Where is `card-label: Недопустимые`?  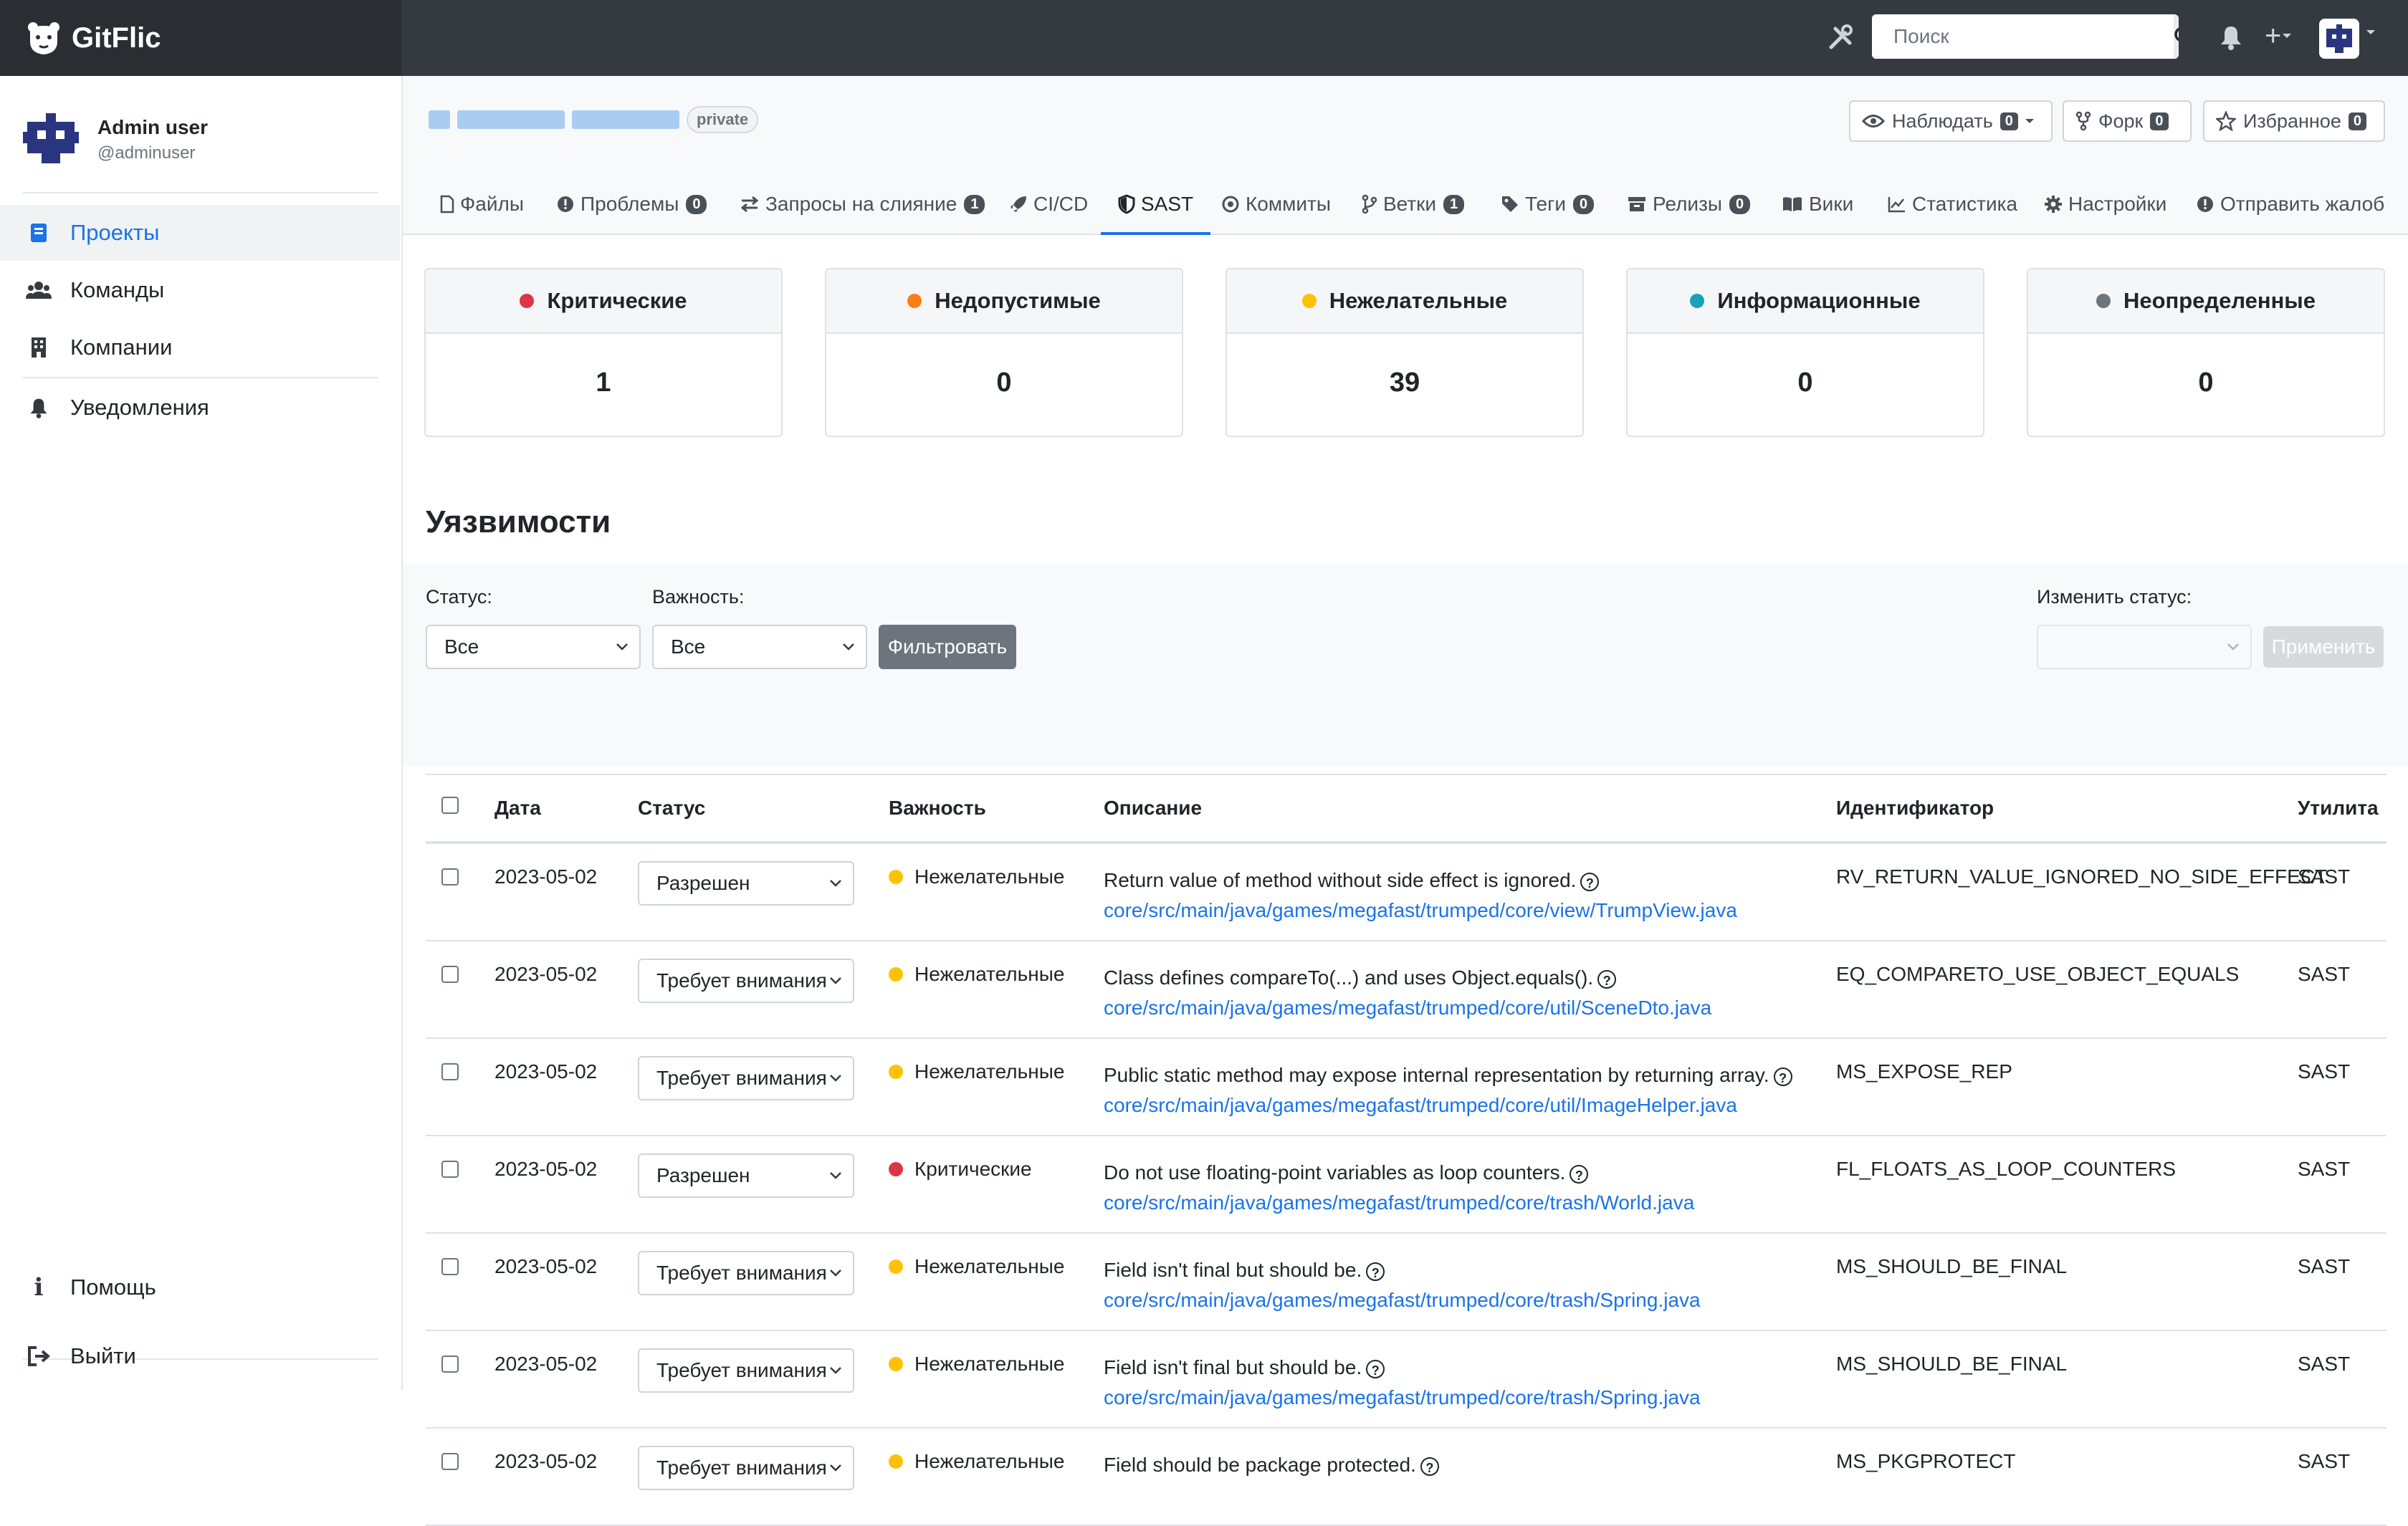
card-label: Недопустимые is located at coordinates (1018, 300).